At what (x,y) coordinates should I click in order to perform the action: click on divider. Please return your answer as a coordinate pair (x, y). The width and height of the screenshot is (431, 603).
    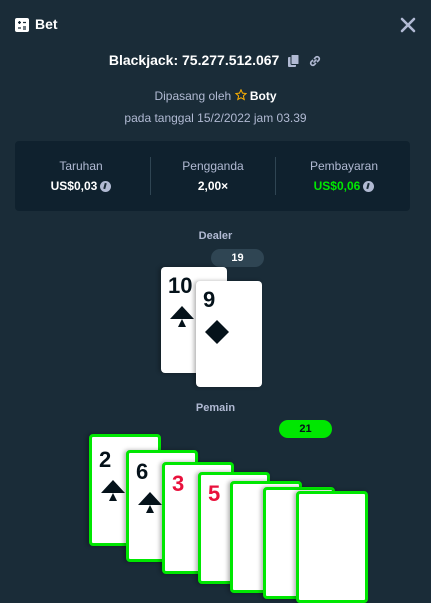
    Looking at the image, I should click on (275, 176).